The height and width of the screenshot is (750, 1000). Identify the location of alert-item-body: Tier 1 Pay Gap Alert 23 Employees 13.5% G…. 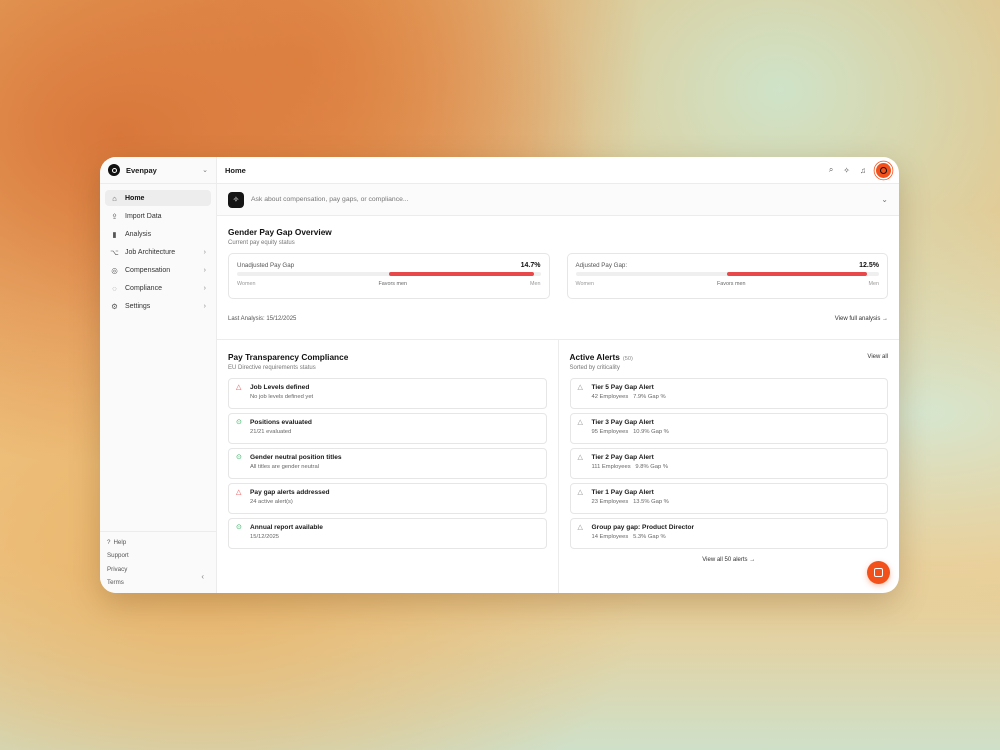
(630, 498).